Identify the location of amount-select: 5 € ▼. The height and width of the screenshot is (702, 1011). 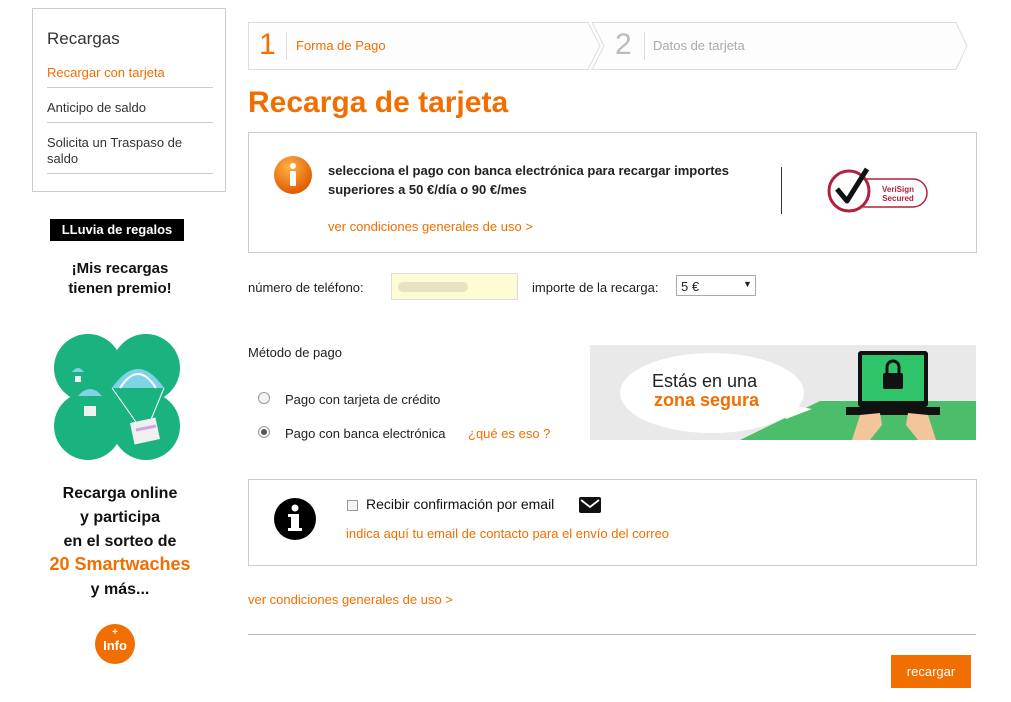
(716, 285).